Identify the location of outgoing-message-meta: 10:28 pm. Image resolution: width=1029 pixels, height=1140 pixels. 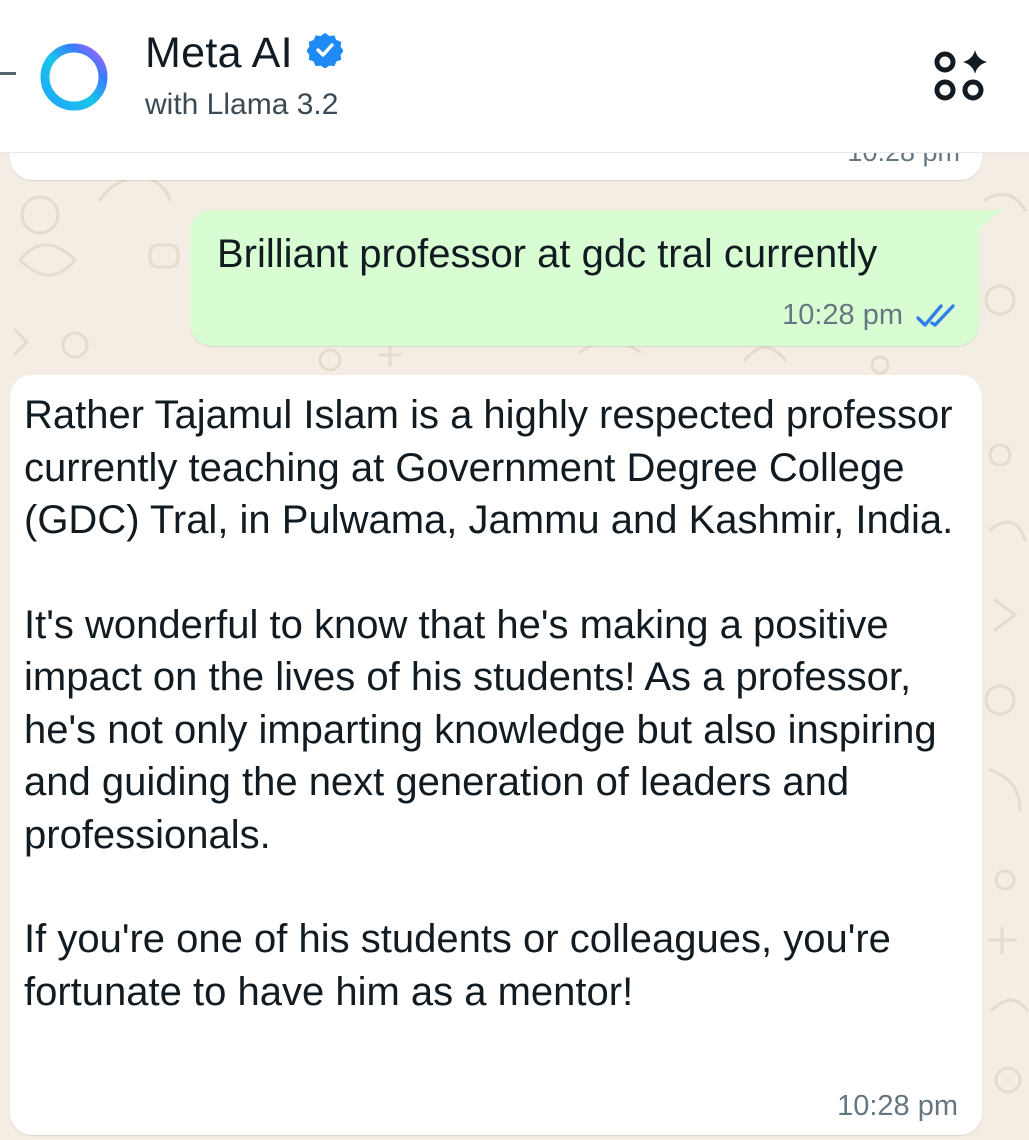
(870, 315).